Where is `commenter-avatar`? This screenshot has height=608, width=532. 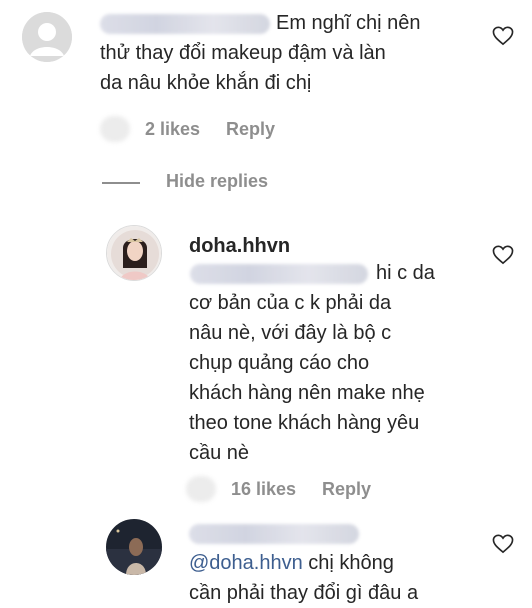 commenter-avatar is located at coordinates (47, 37).